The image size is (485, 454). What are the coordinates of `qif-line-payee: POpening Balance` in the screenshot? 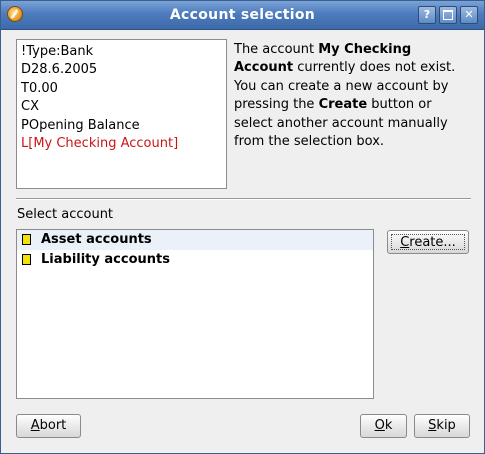 It's located at (80, 125).